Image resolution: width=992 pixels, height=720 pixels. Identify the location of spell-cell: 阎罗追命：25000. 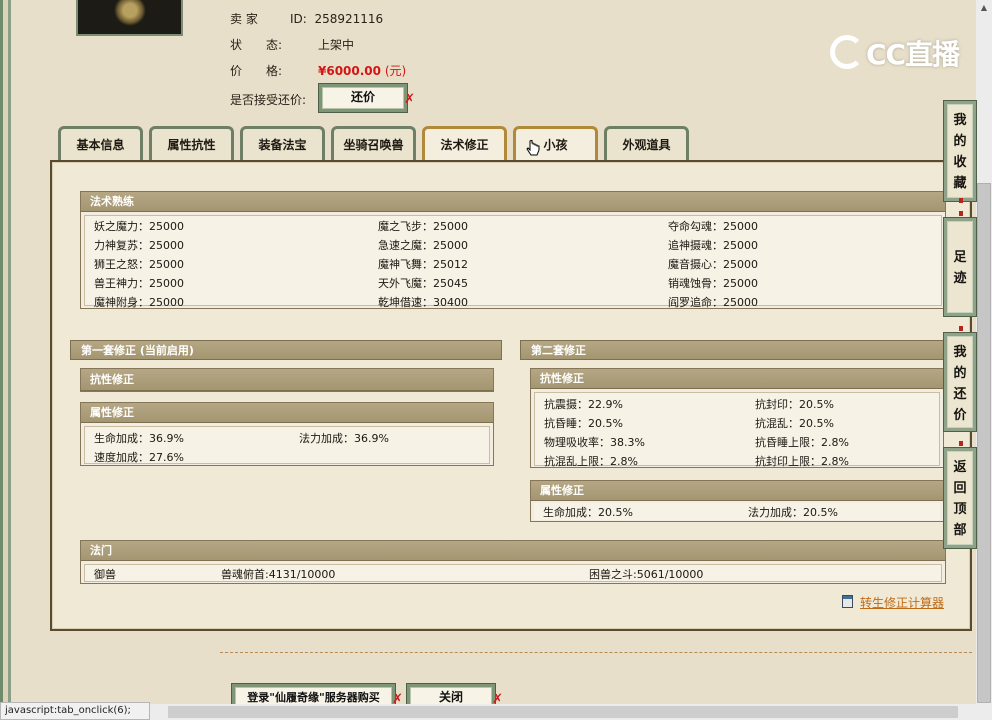
(713, 302).